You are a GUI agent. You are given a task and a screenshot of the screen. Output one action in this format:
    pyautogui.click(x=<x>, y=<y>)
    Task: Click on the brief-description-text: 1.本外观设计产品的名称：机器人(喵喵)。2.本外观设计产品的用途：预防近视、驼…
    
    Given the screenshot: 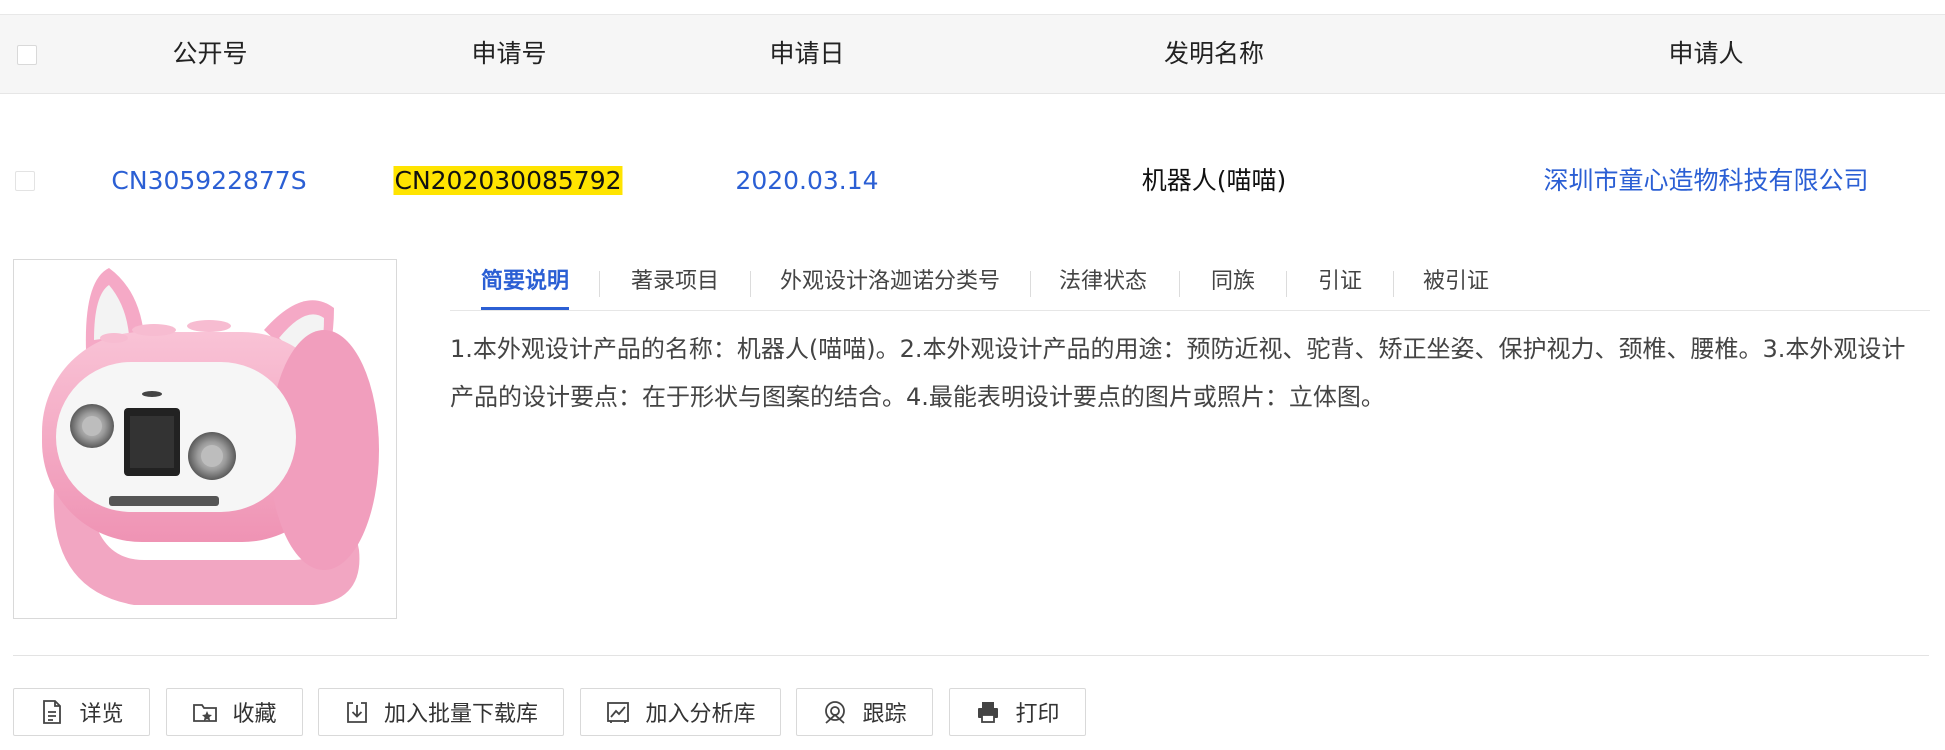 What is the action you would take?
    pyautogui.click(x=1178, y=373)
    